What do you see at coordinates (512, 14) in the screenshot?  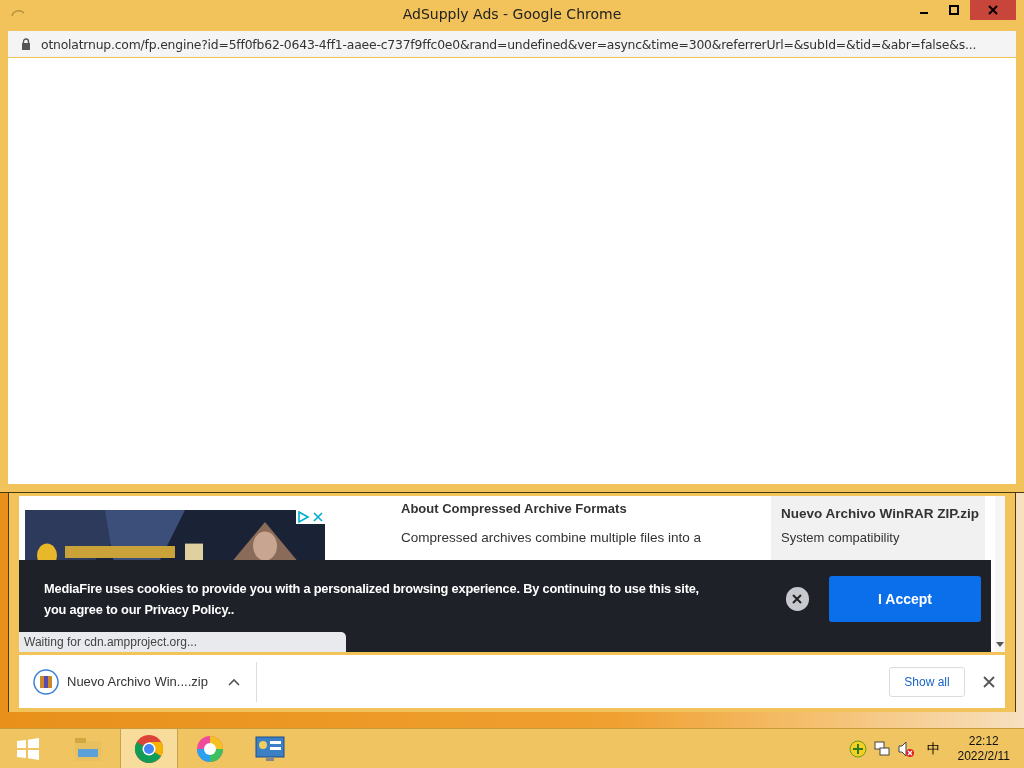 I see `window-title: AdSupply Ads - Google Chrome` at bounding box center [512, 14].